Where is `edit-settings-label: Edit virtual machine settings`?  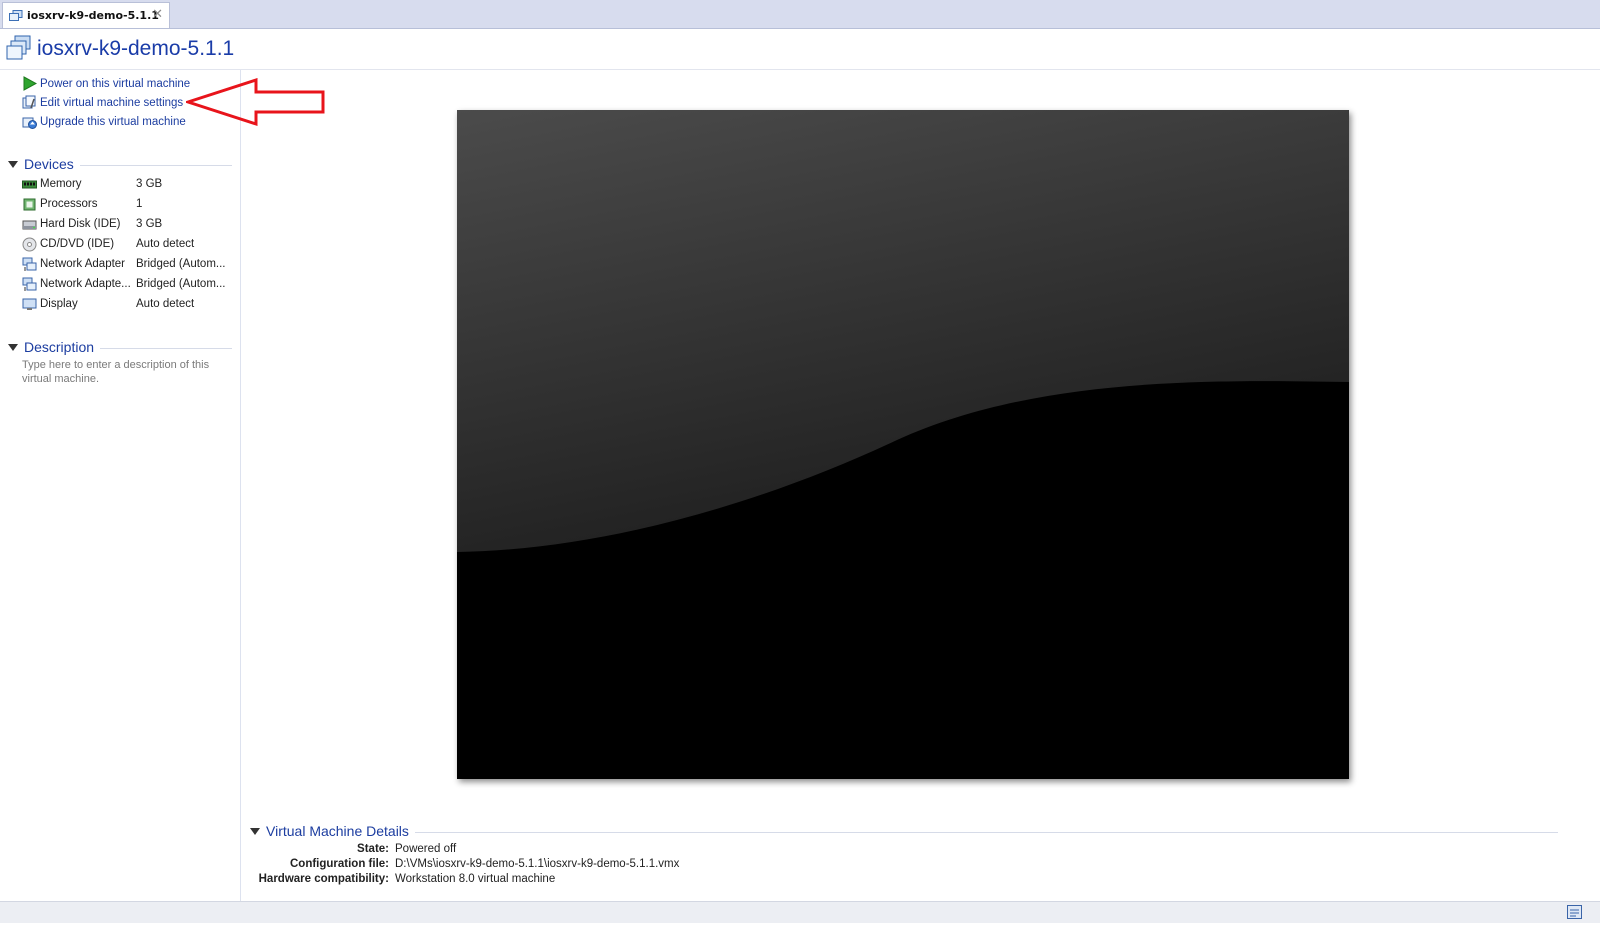 edit-settings-label: Edit virtual machine settings is located at coordinates (112, 102).